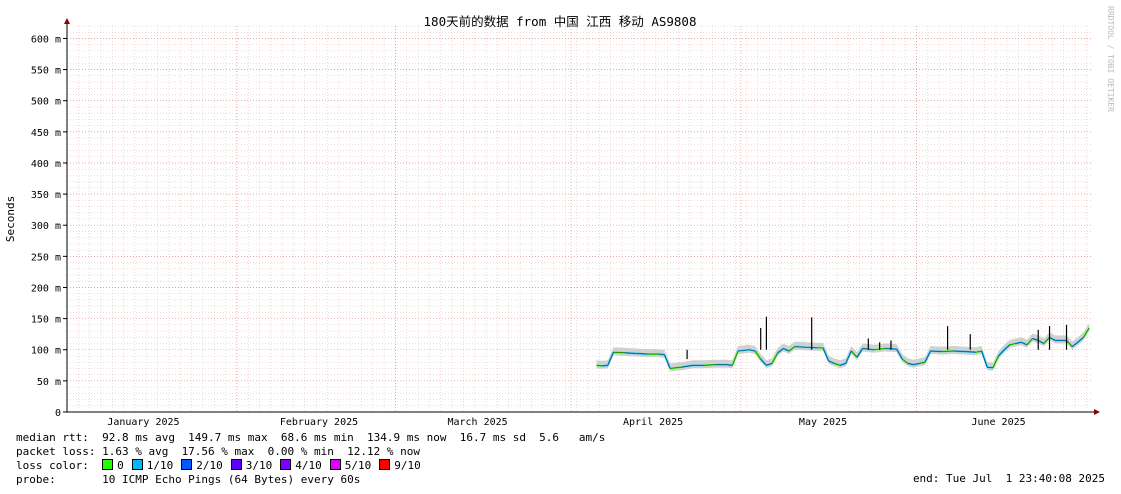  I want to click on y-tick-label: 300 m, so click(46, 226).